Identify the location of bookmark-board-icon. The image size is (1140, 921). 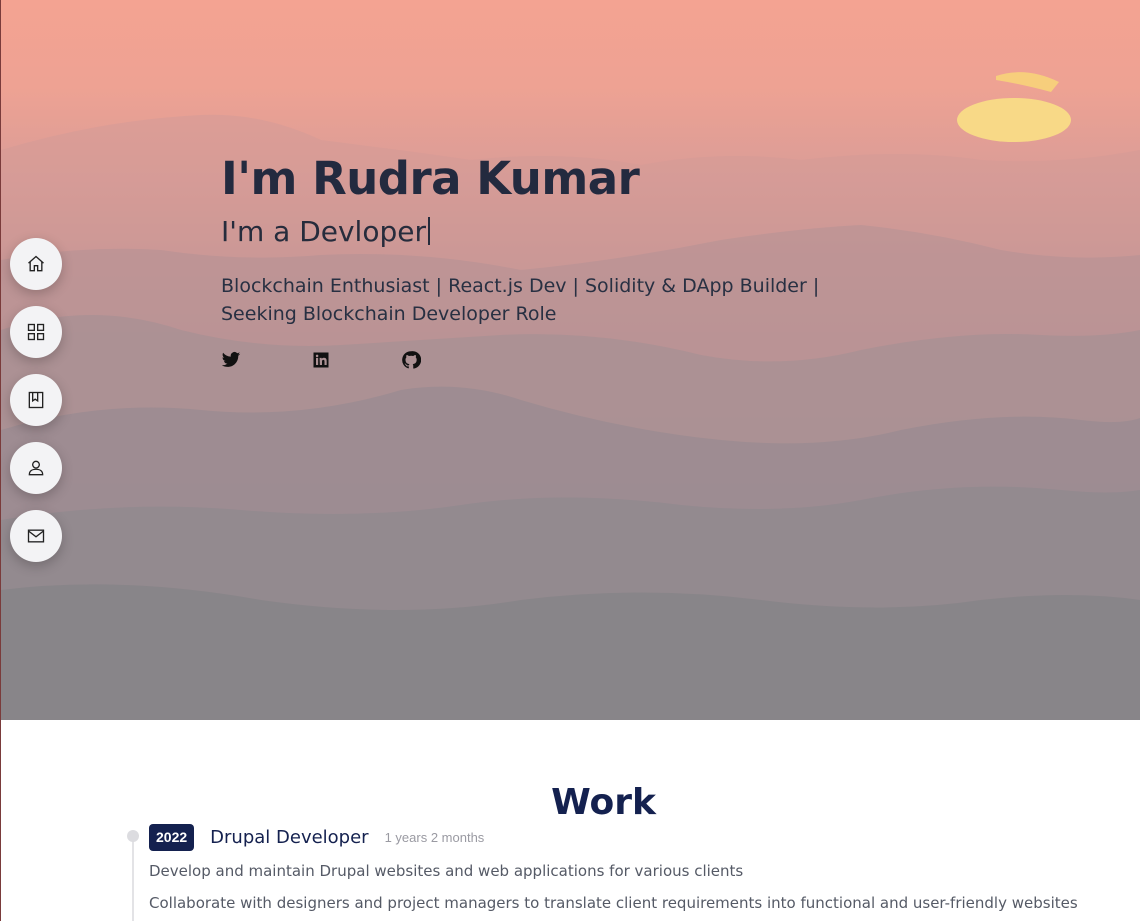
(36, 400).